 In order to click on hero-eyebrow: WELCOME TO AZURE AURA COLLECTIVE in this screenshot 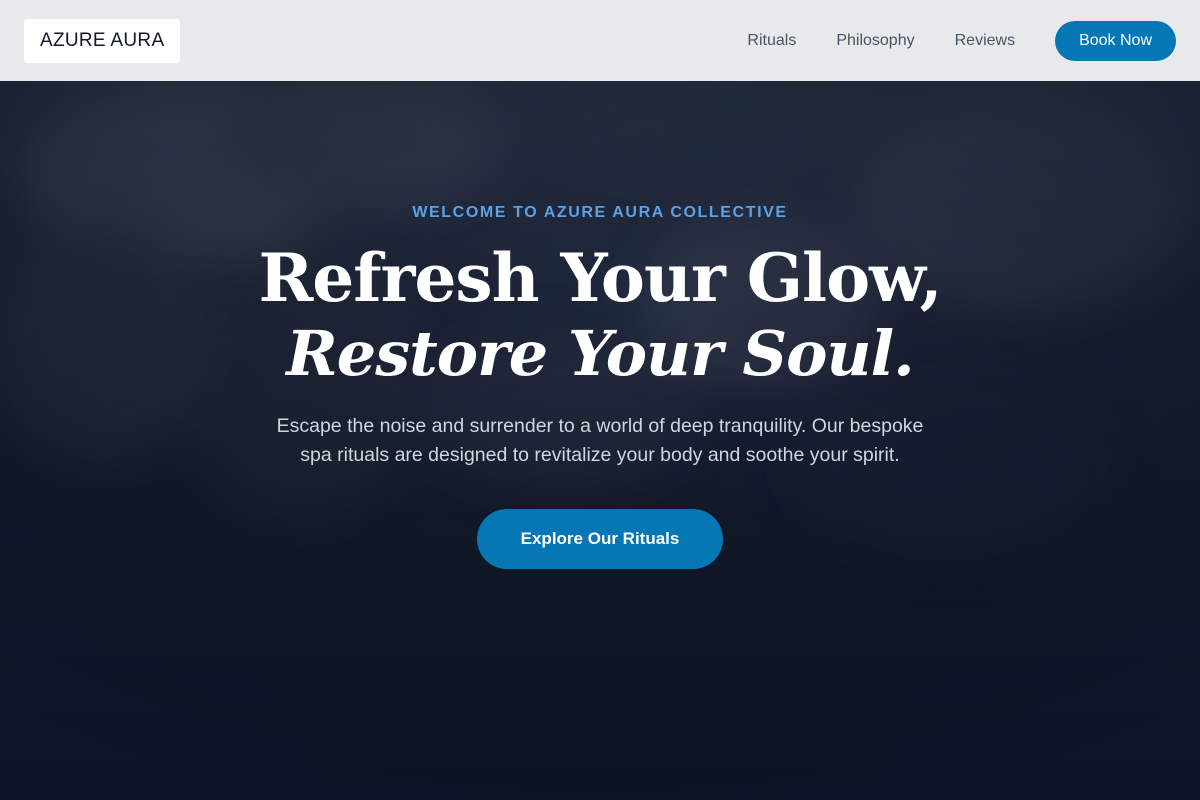, I will do `click(600, 212)`.